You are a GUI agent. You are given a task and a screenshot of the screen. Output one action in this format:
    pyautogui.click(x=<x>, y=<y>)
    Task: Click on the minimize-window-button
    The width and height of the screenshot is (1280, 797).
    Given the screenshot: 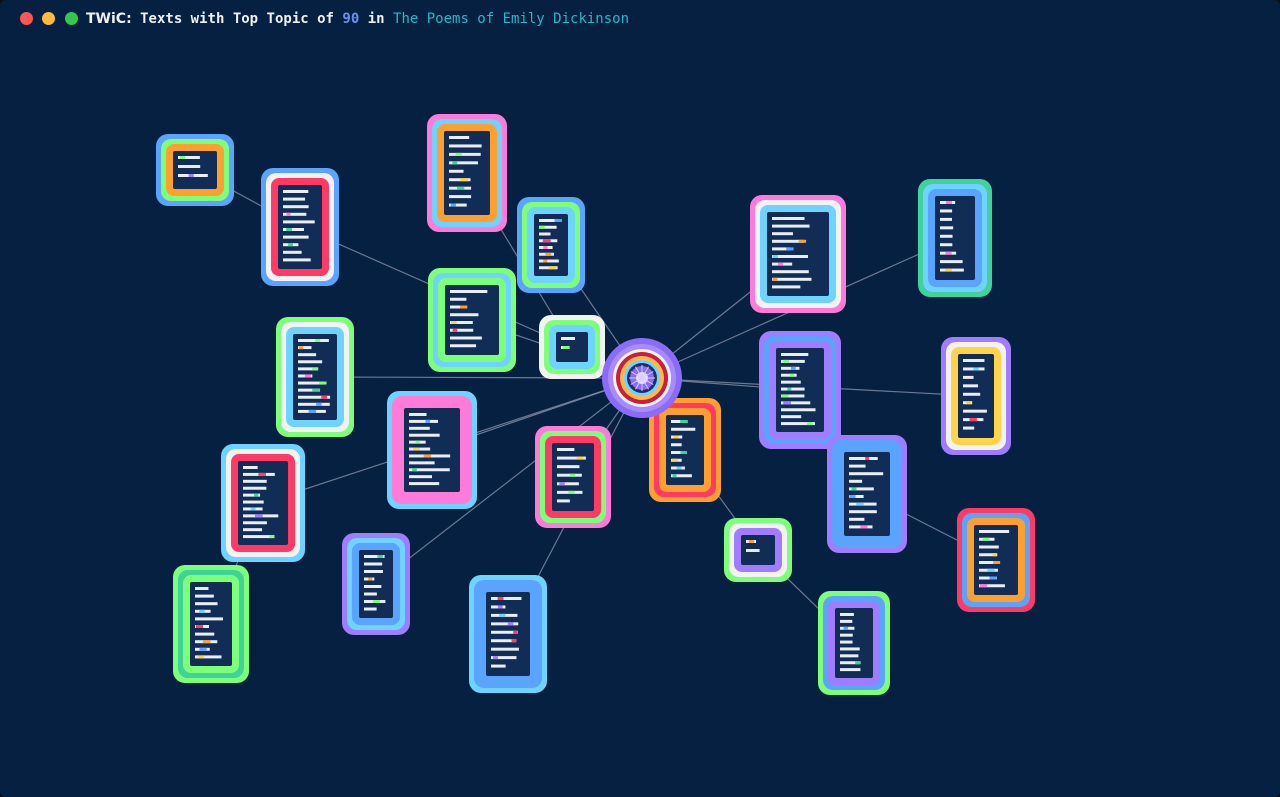 What is the action you would take?
    pyautogui.click(x=48, y=18)
    